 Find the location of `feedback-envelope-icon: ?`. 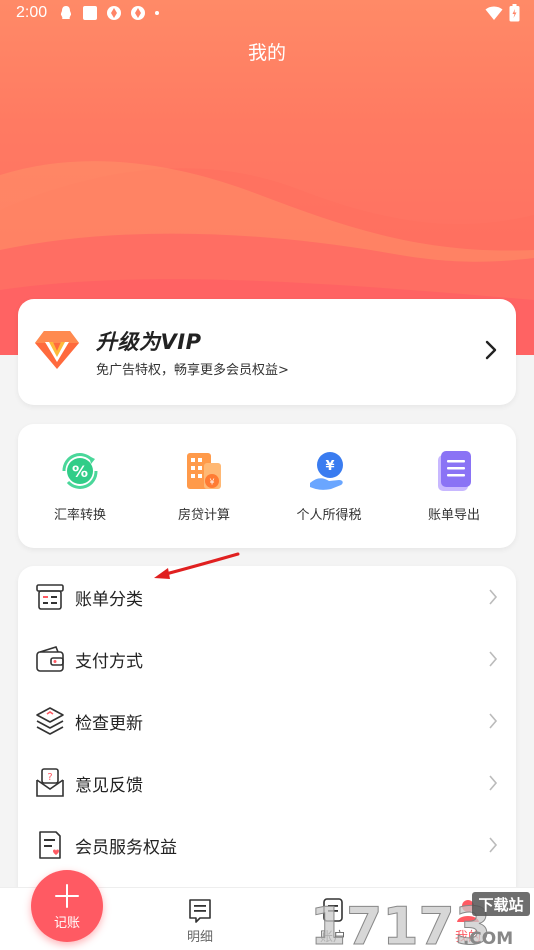

feedback-envelope-icon: ? is located at coordinates (50, 783).